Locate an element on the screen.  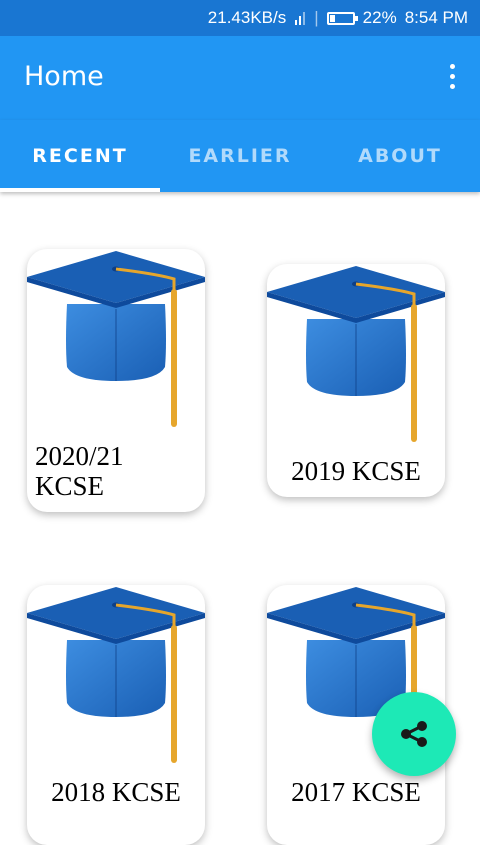
battery-level is located at coordinates (332, 18).